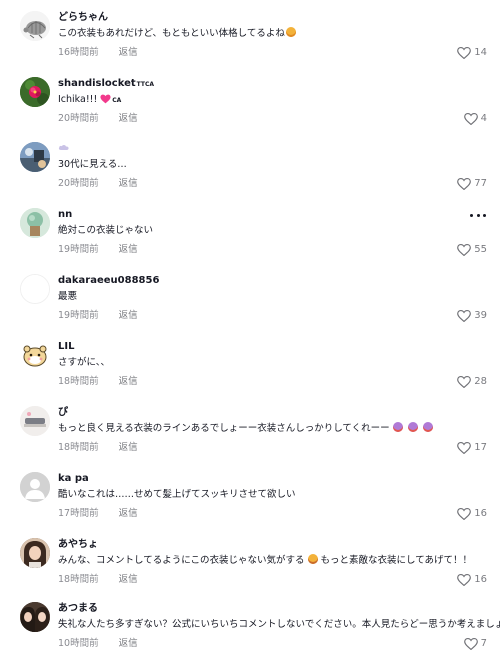 The image size is (500, 664). Describe the element at coordinates (250, 173) in the screenshot. I see `comment-item: 30代に見える… 20時間前 返信 77` at that location.